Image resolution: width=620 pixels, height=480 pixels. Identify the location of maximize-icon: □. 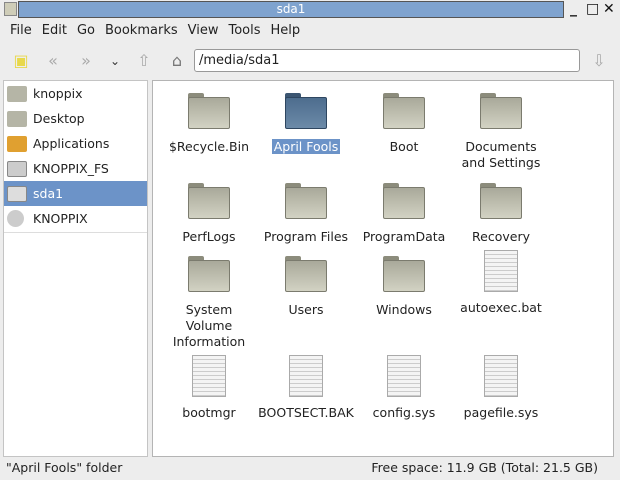
(592, 9).